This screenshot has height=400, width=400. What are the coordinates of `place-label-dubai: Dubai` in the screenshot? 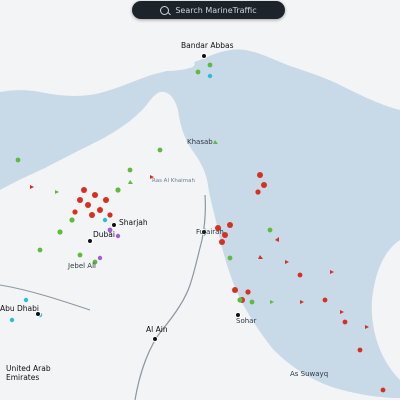 It's located at (104, 234).